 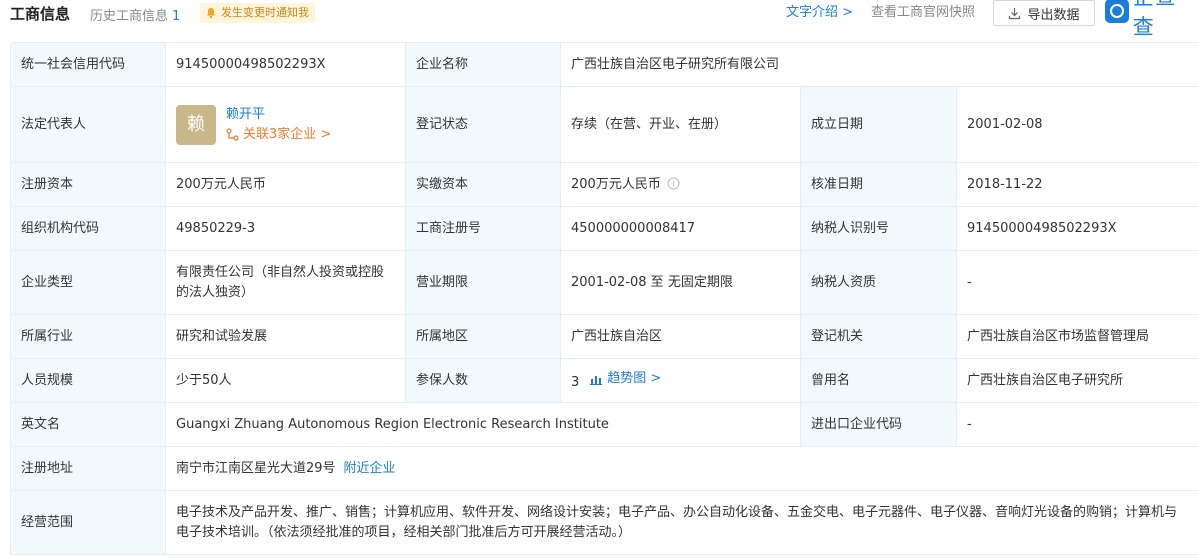 I want to click on trend-chart-icon, so click(x=596, y=380).